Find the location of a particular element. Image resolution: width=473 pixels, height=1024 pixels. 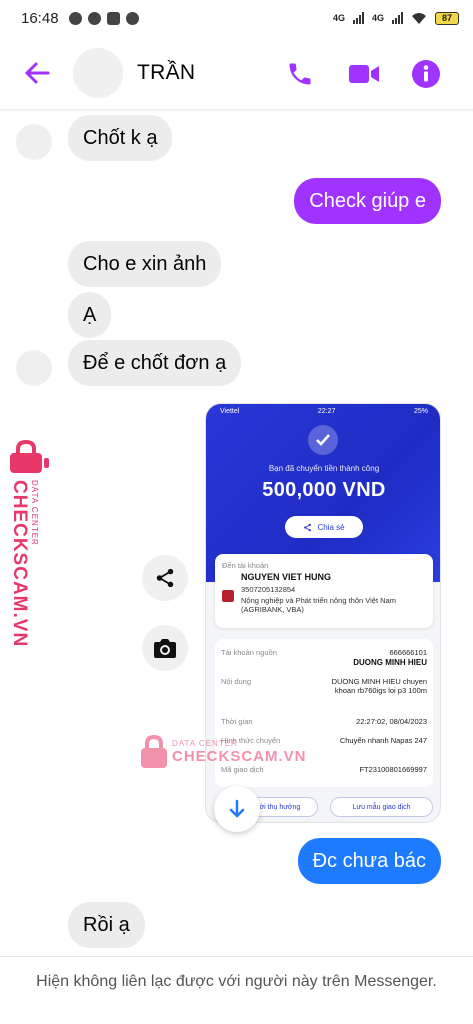

receipt-share-label: Chia sẻ is located at coordinates (331, 527).